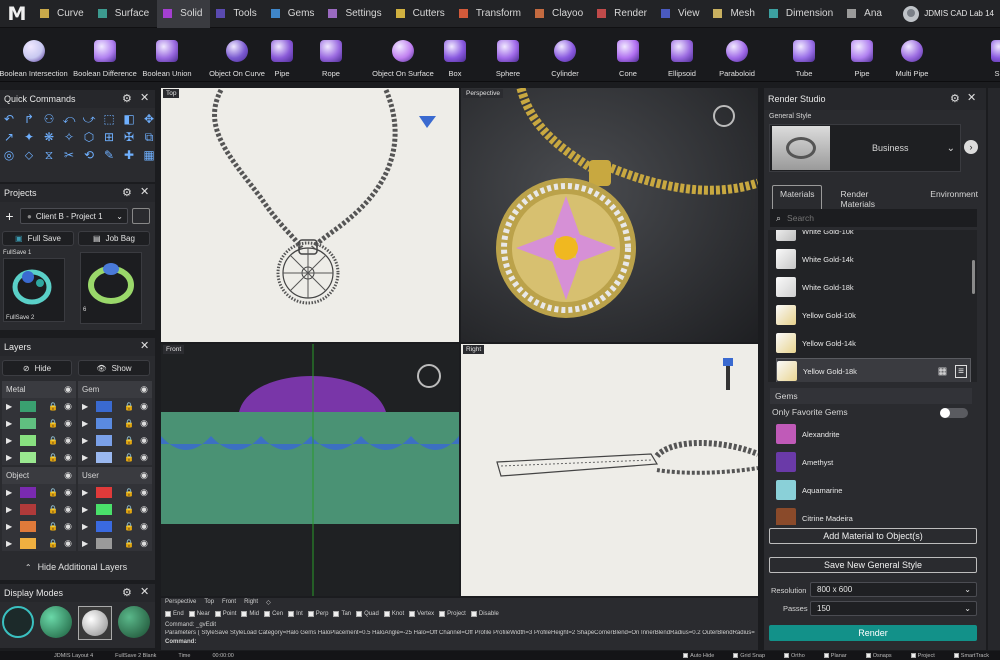  I want to click on hide-additional-layers-button: ⌃ Hide Additional Layers, so click(76, 567).